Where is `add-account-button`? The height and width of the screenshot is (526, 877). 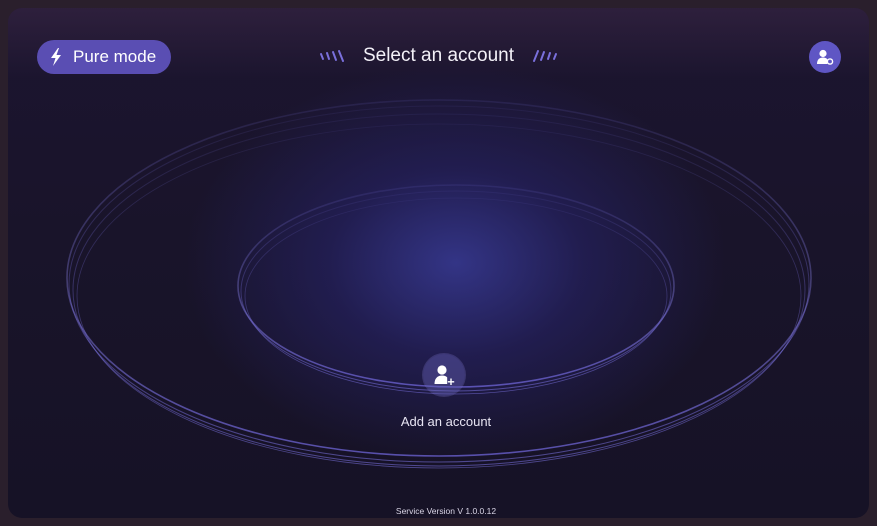
add-account-button is located at coordinates (444, 375).